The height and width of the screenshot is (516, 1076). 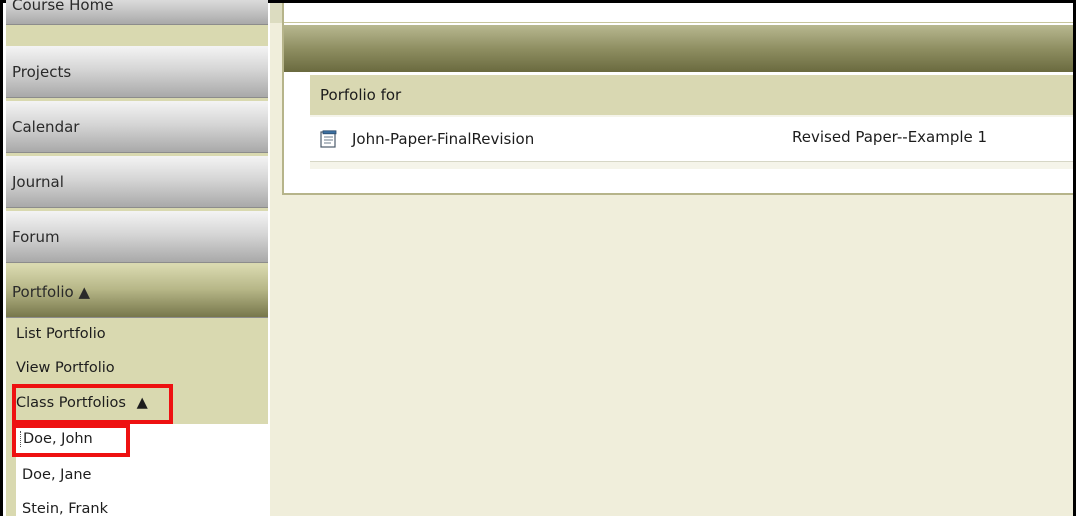 What do you see at coordinates (137, 182) in the screenshot?
I see `nav-journal: Journal` at bounding box center [137, 182].